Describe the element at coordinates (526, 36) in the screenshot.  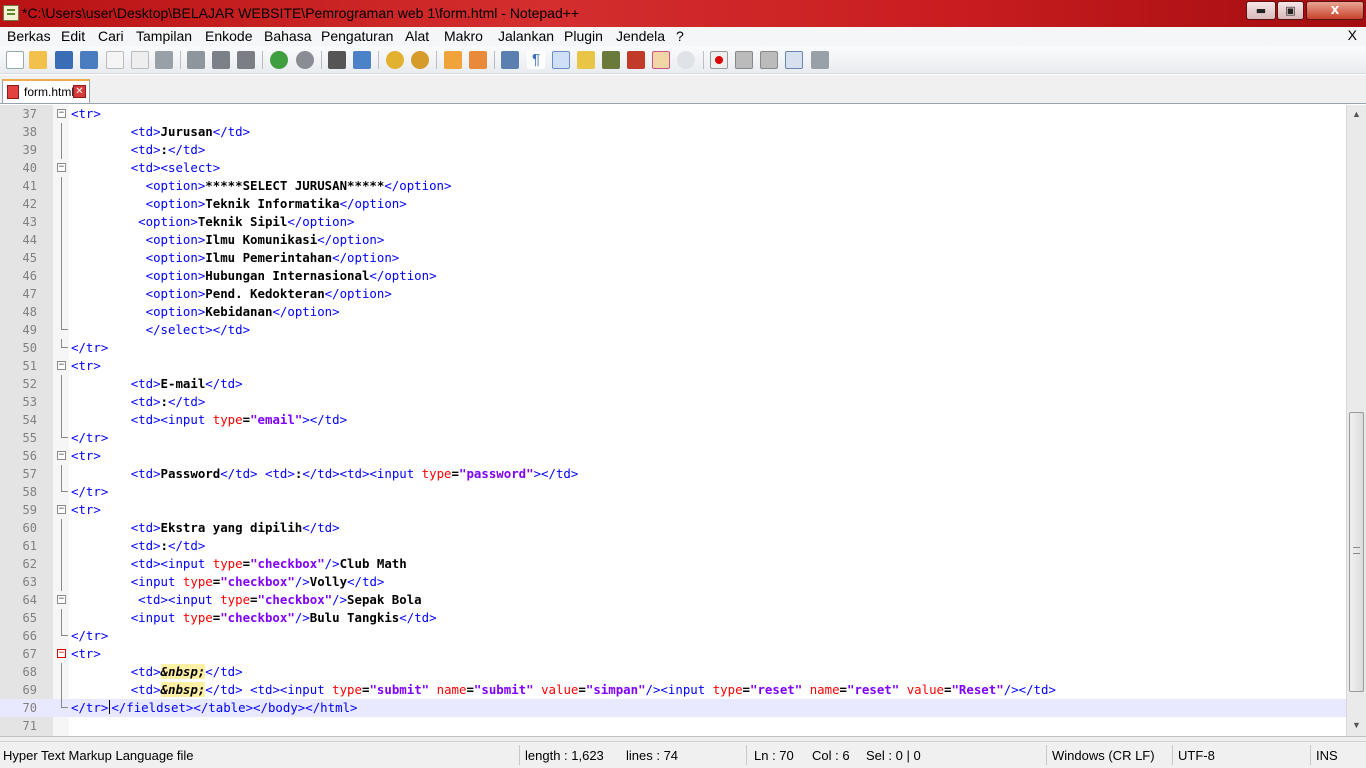
I see `menu-jalankan: Jalankan` at that location.